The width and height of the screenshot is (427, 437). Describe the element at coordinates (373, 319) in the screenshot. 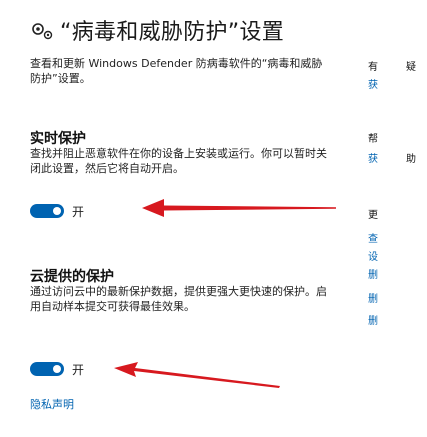

I see `sidebar-link-5: 删` at that location.